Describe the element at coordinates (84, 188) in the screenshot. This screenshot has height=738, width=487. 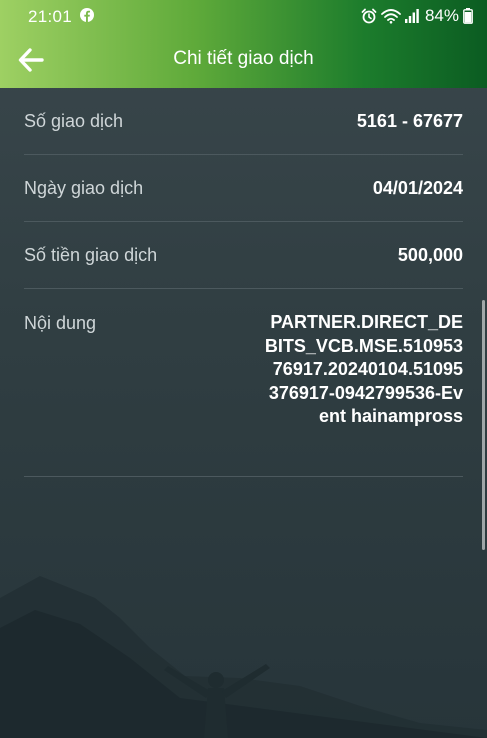
I see `transaction-date-label: Ngày giao dịch` at that location.